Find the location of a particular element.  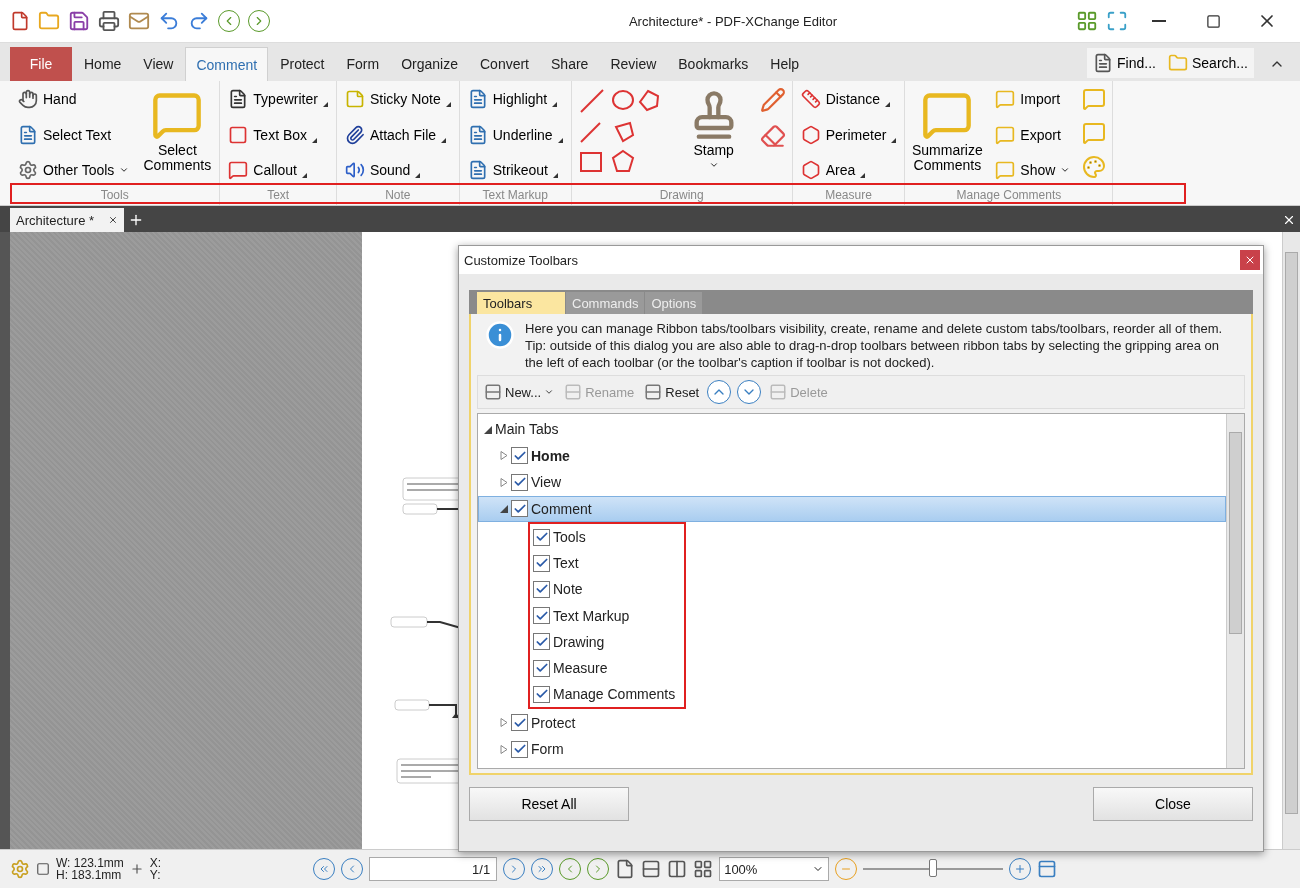

ribbon-tab: Bookmarks is located at coordinates (713, 64).